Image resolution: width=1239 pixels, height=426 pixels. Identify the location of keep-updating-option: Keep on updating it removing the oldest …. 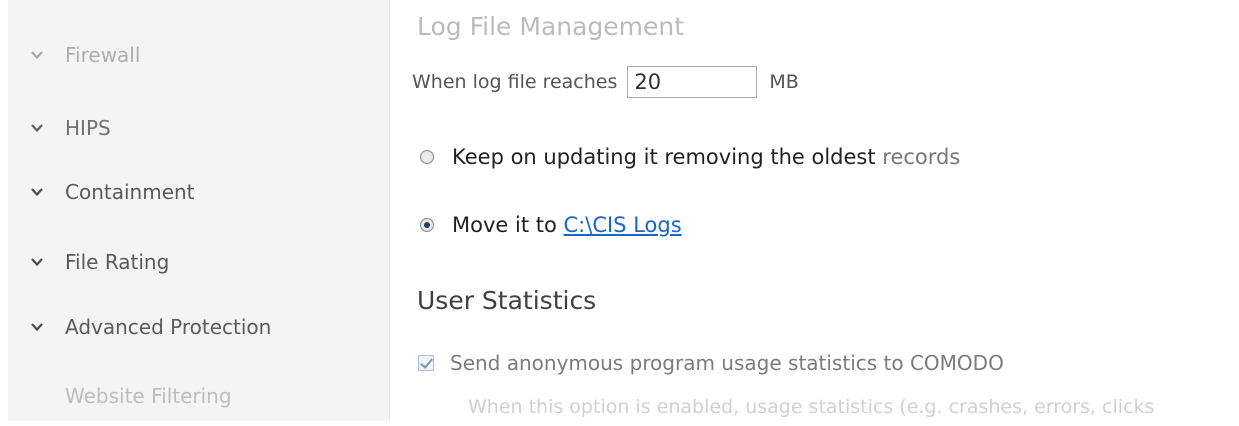
(690, 157).